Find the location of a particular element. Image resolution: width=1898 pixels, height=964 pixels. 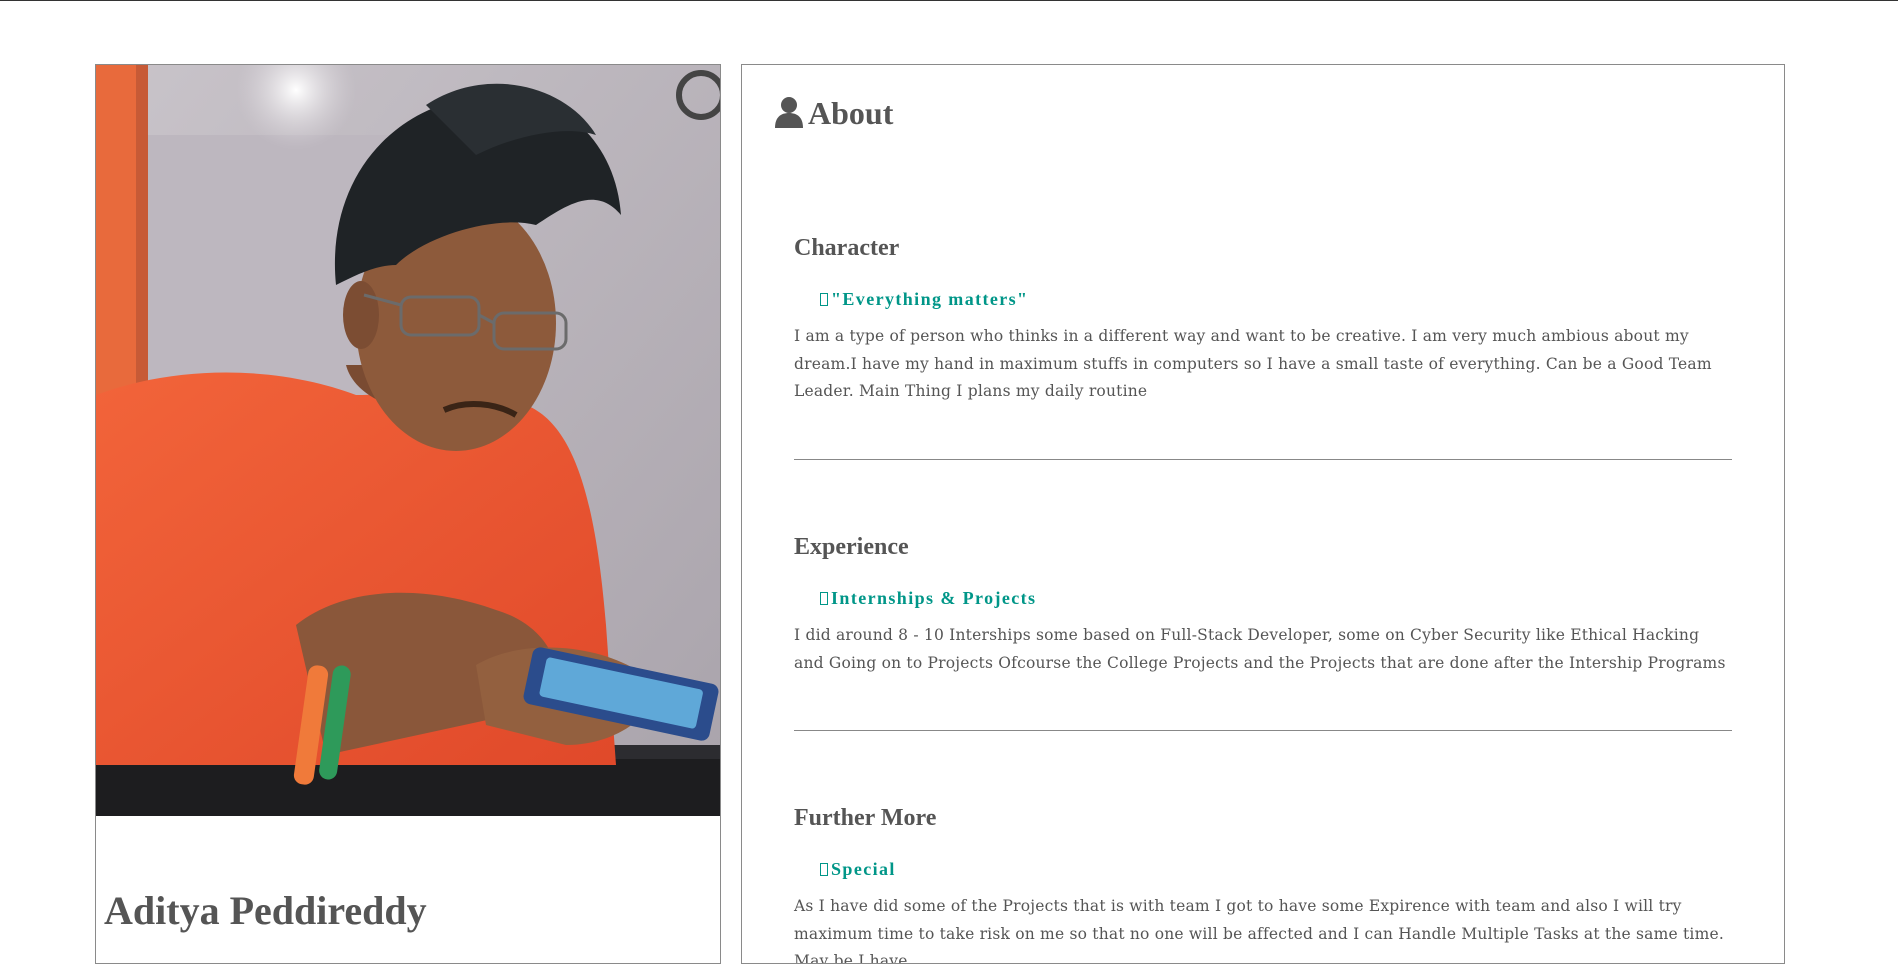

section-subtitle-text: "Everything matters" is located at coordinates (930, 299).